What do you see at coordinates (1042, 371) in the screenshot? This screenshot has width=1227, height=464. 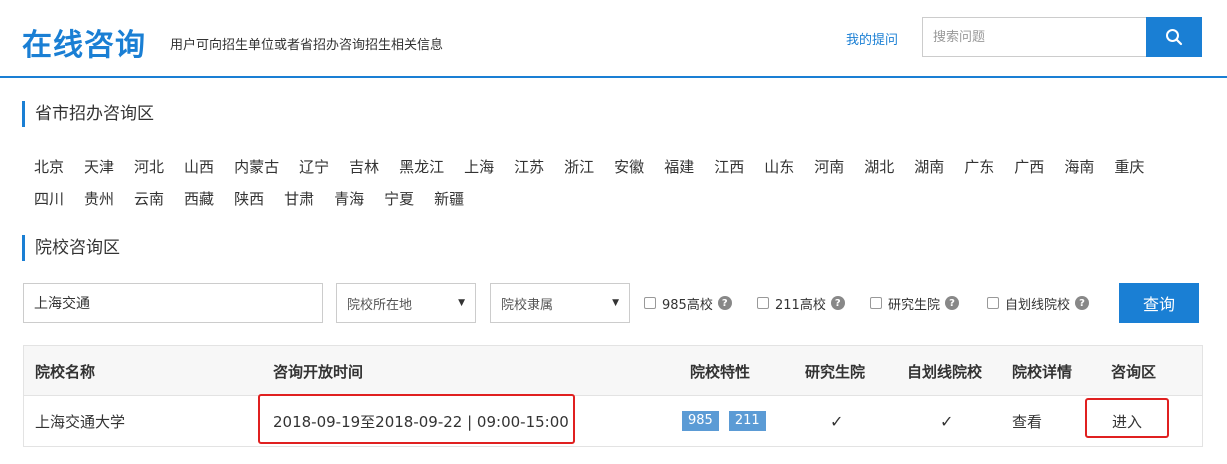 I see `header-details: 院校详情` at bounding box center [1042, 371].